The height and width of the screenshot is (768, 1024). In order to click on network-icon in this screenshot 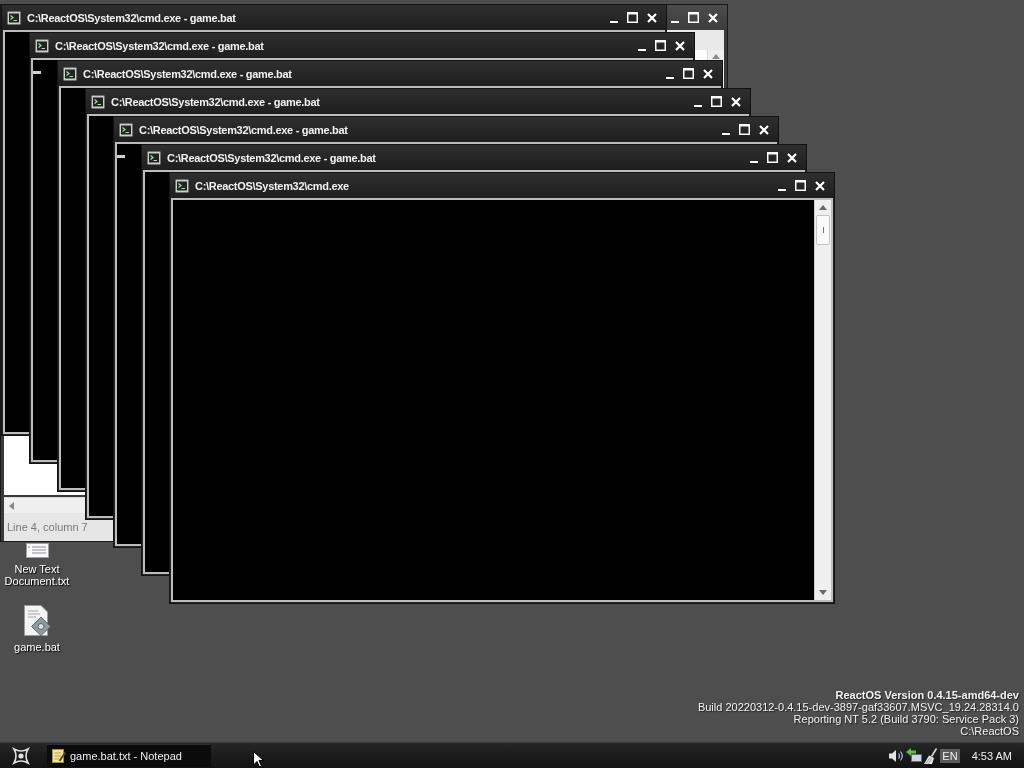, I will do `click(914, 755)`.